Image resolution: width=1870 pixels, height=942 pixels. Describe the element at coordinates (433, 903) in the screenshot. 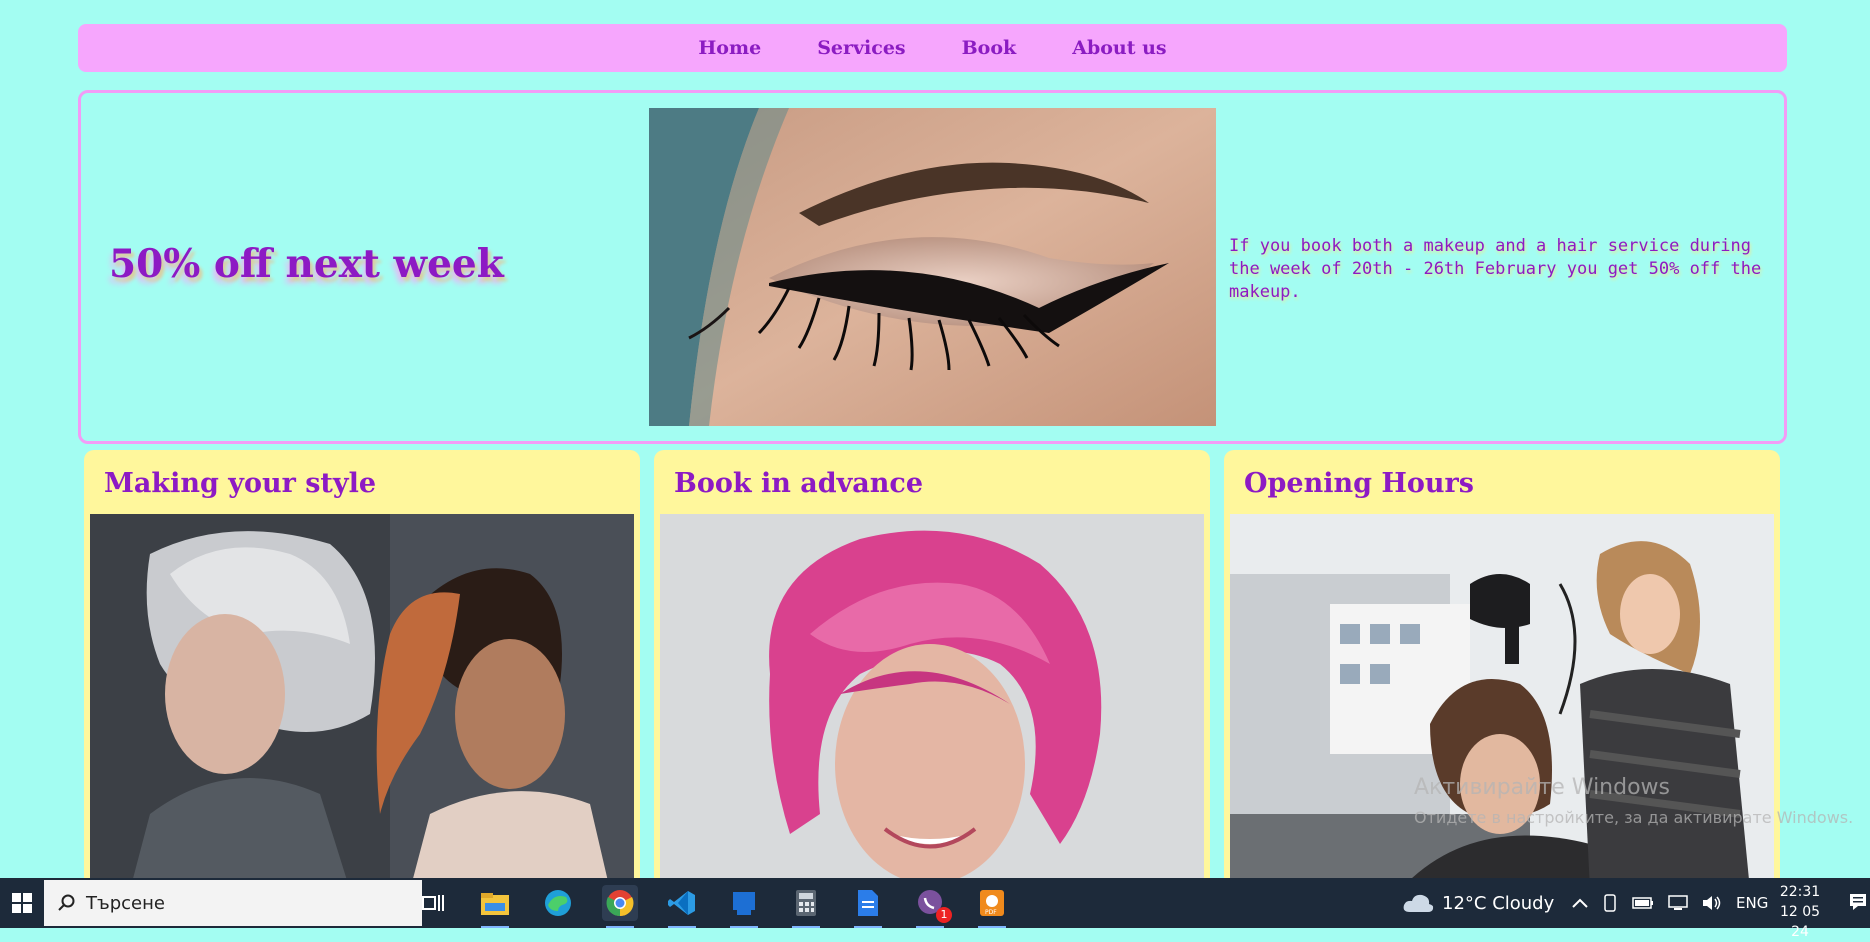

I see `task-view-icon` at that location.